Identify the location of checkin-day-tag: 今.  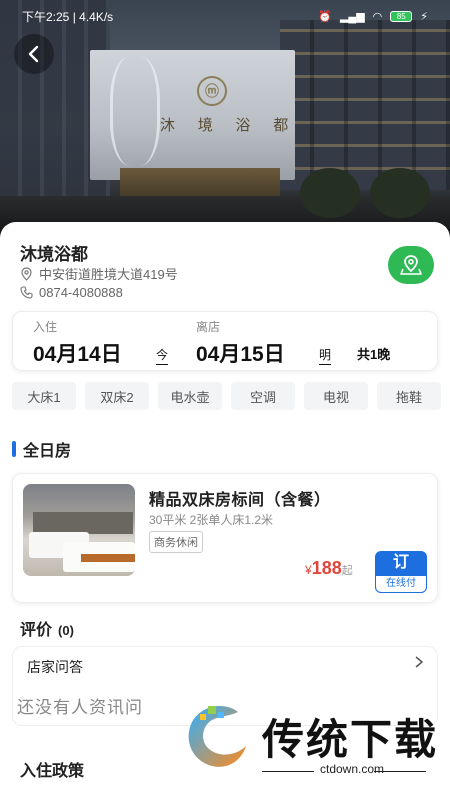
(162, 355).